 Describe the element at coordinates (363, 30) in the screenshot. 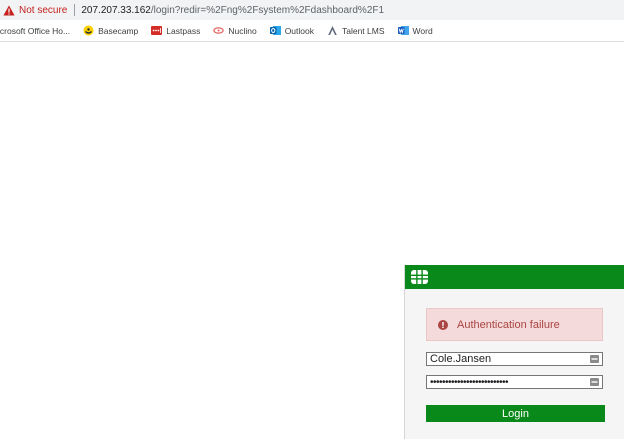

I see `bookmark-label: Talent LMS` at that location.